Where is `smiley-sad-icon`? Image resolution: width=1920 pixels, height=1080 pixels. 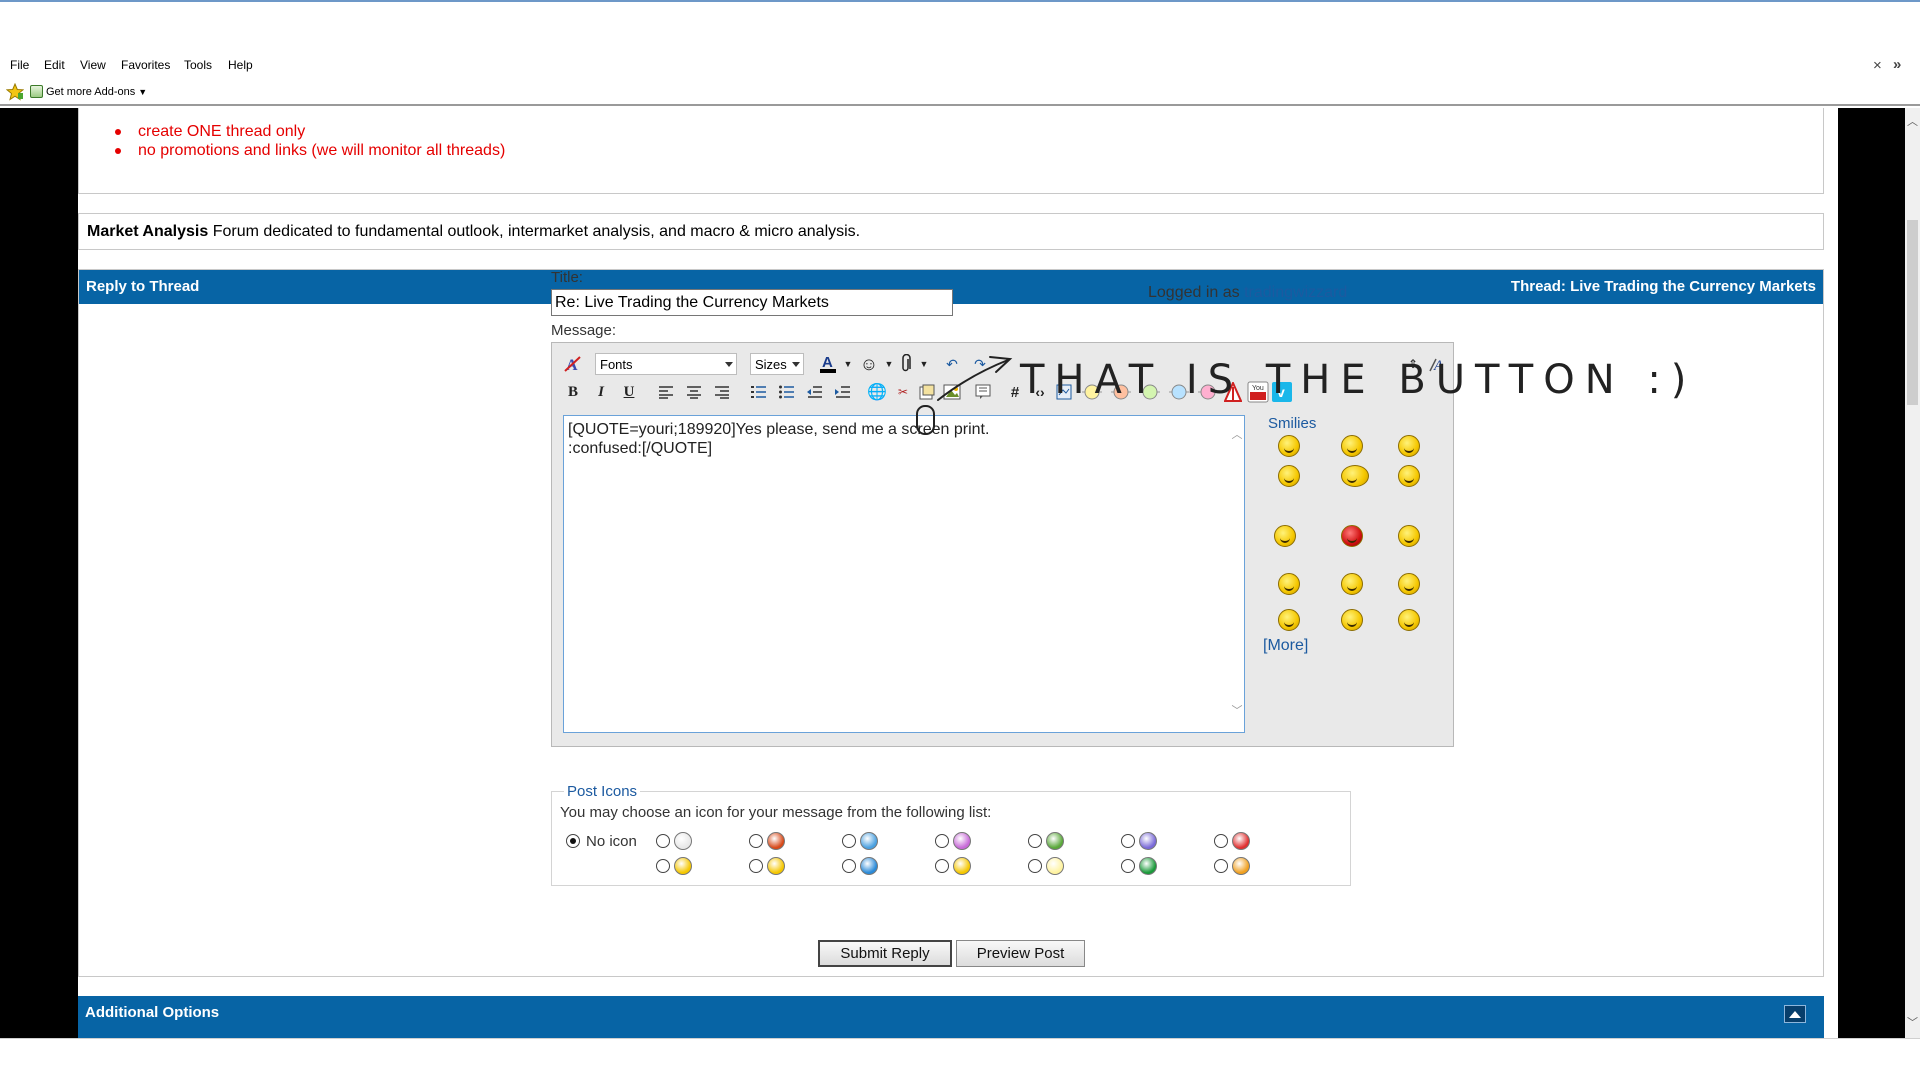
smiley-sad-icon is located at coordinates (1352, 446).